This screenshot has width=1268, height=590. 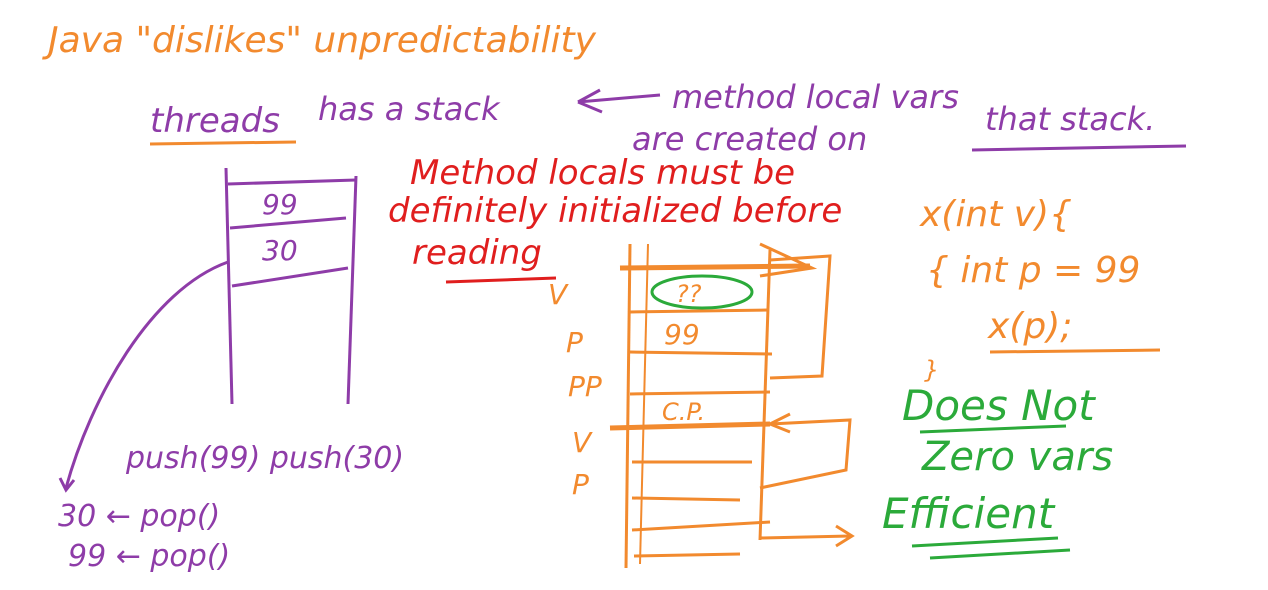 What do you see at coordinates (628, 406) in the screenshot?
I see `orange-stack-left-wall` at bounding box center [628, 406].